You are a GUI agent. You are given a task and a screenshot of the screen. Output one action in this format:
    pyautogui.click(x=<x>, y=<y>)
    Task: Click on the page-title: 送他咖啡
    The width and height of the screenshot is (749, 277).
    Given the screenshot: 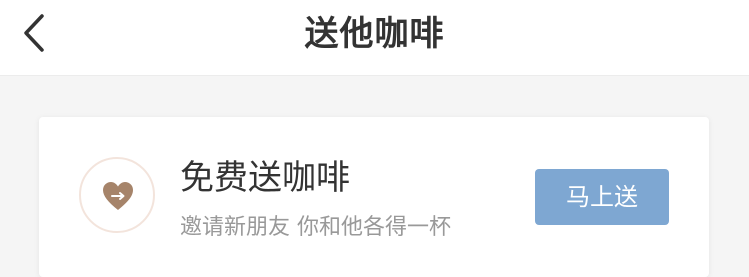 What is the action you would take?
    pyautogui.click(x=374, y=34)
    